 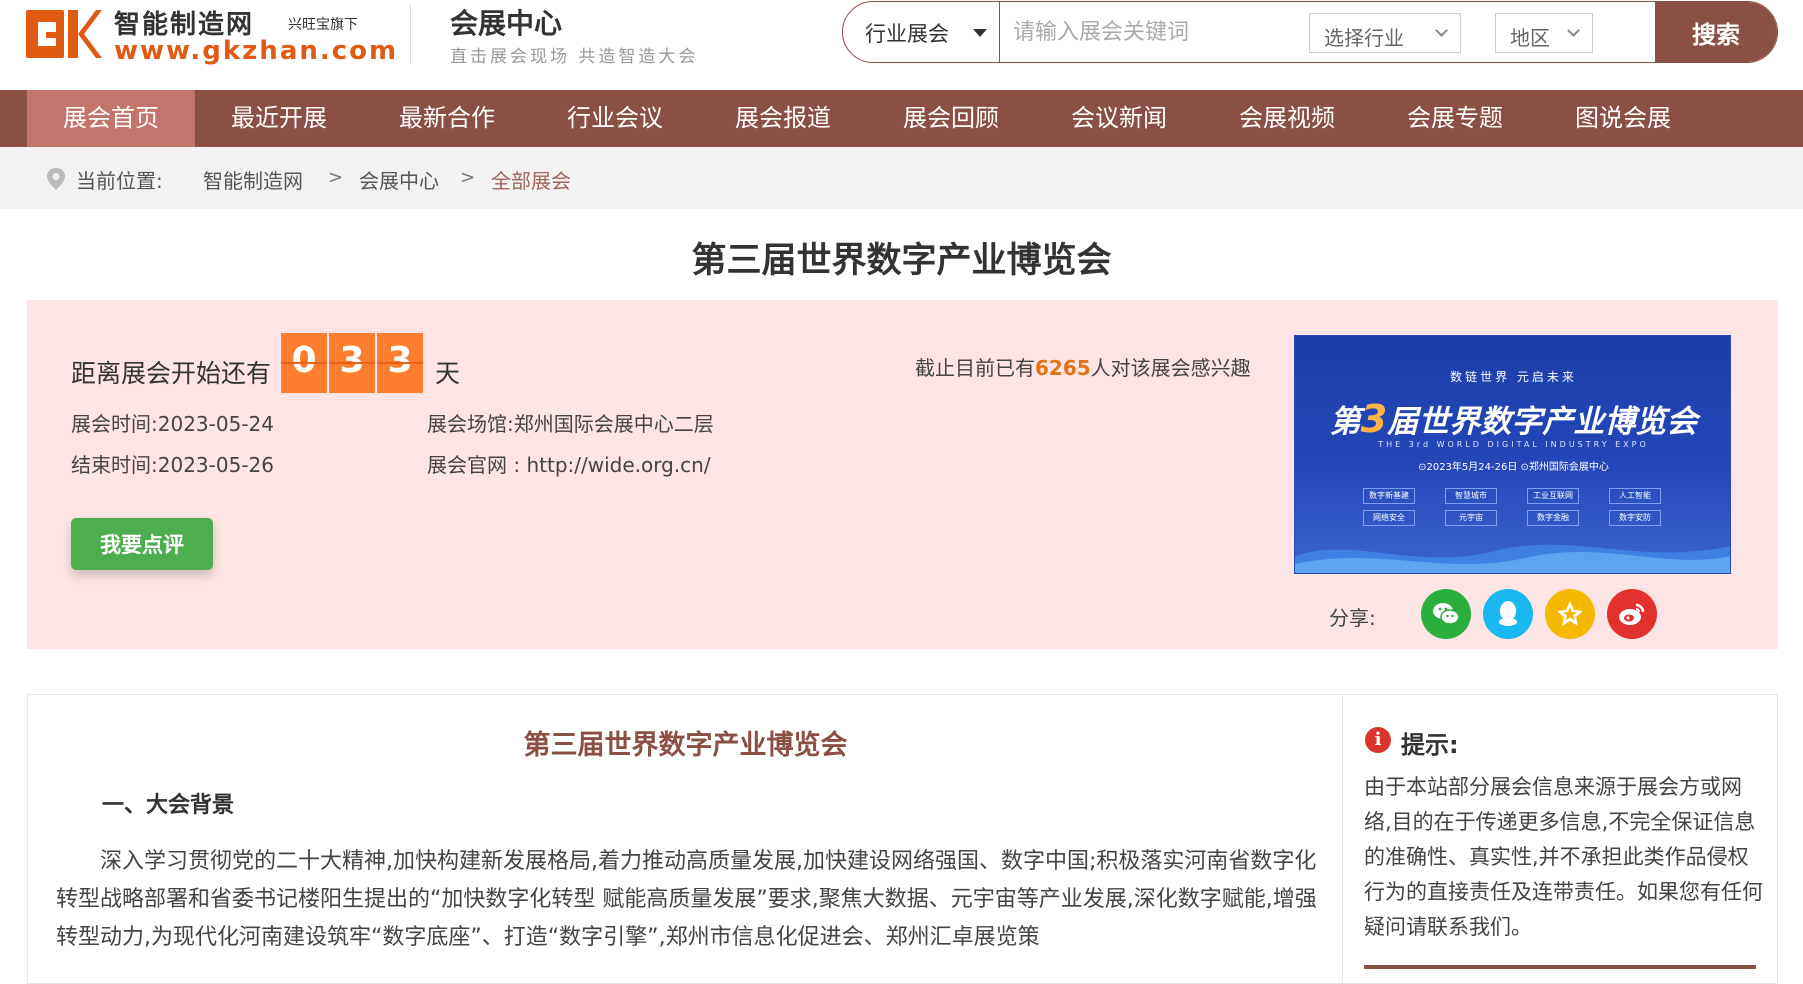 I want to click on logo-url: www.gkzhan.com, so click(x=256, y=51).